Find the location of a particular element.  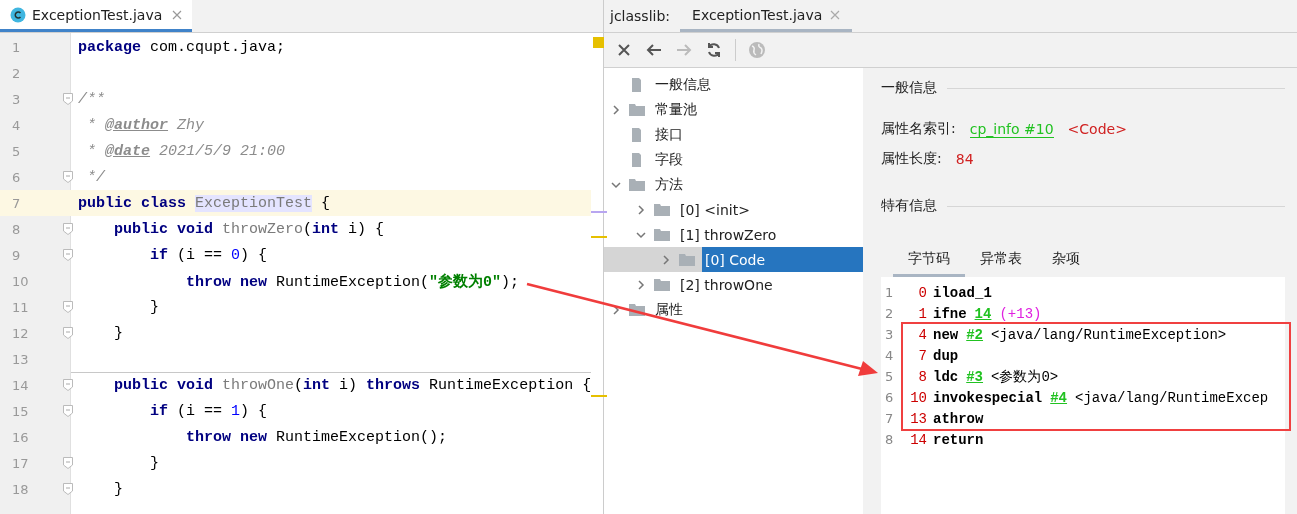

code-line: throw new RuntimeException("参数为0"); is located at coordinates (352, 281).